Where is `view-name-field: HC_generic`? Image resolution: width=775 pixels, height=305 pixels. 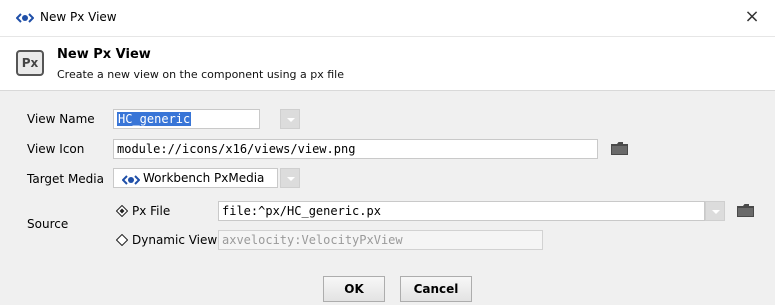
view-name-field: HC_generic is located at coordinates (186, 119).